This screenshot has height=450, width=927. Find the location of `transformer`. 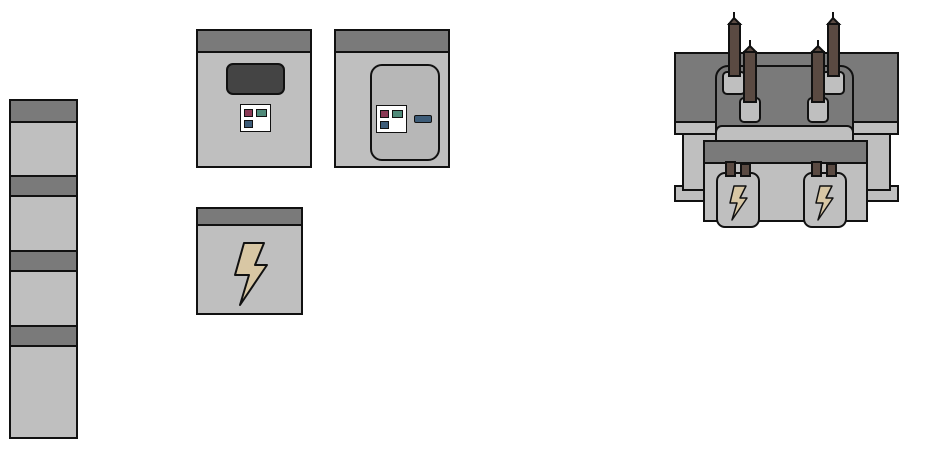

transformer is located at coordinates (786, 120).